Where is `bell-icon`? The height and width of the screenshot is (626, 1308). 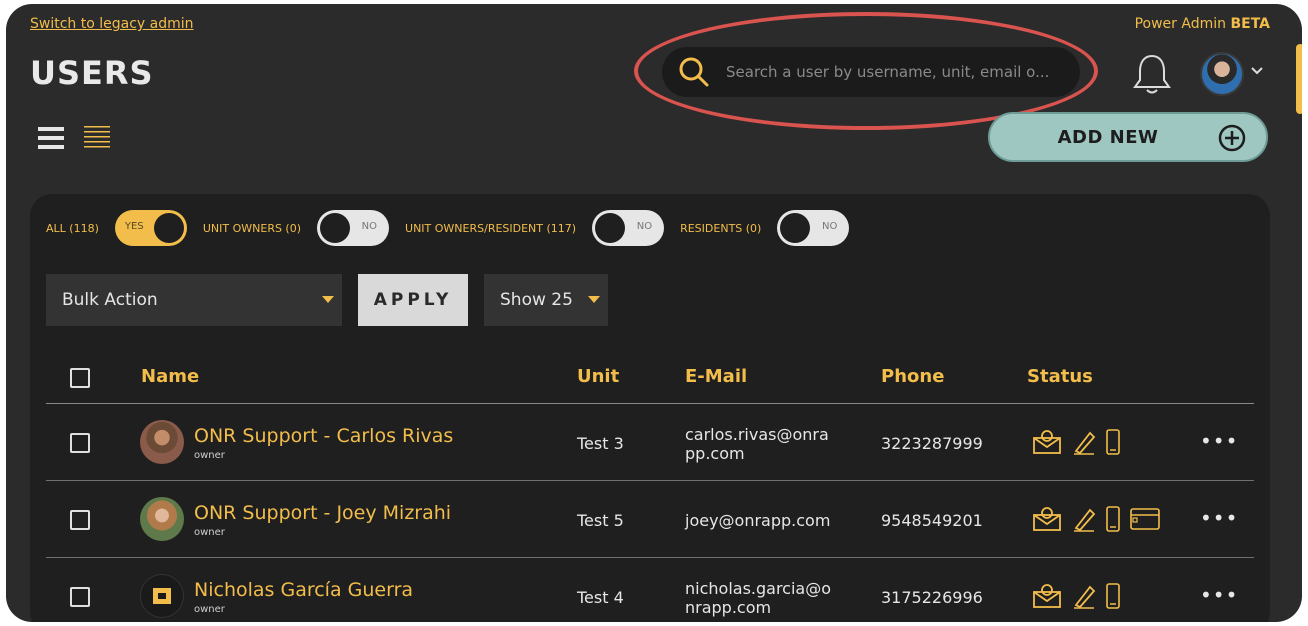
bell-icon is located at coordinates (1152, 74).